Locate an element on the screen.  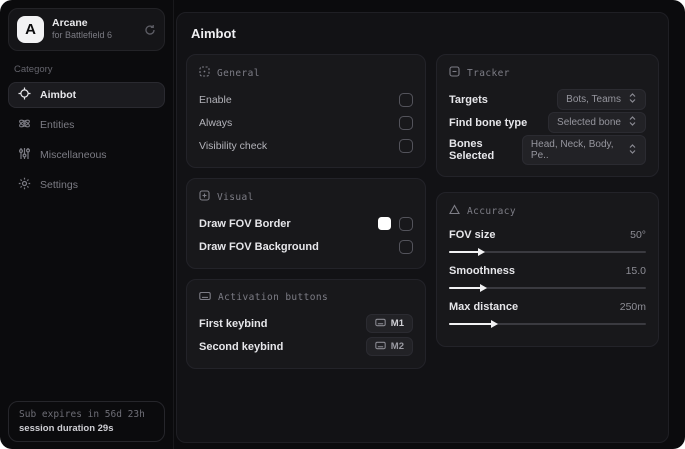
fov-border-color-swatch is located at coordinates (384, 223).